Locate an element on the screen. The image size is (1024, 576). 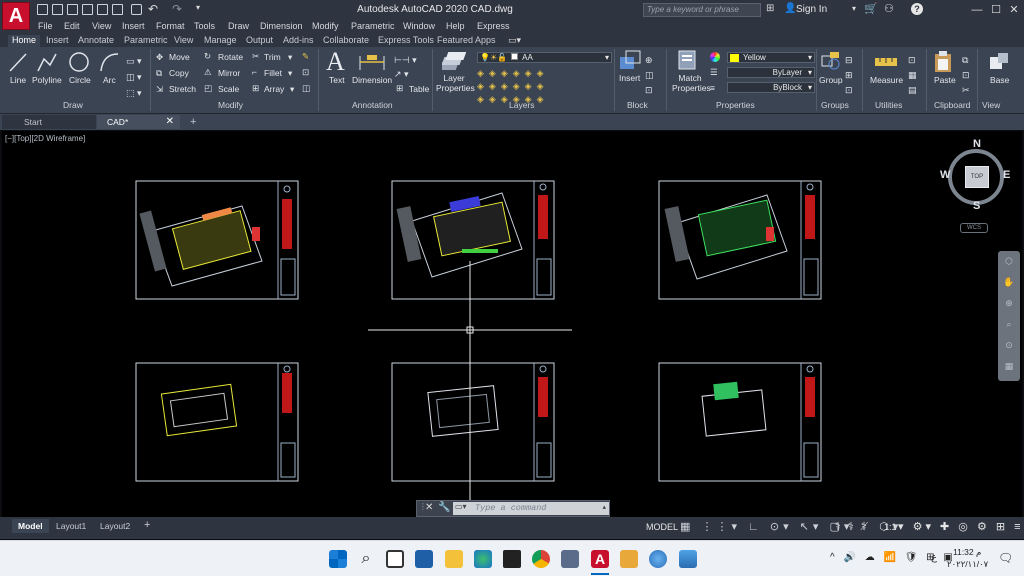
command-close-icon: ✕ is located at coordinates (429, 507).